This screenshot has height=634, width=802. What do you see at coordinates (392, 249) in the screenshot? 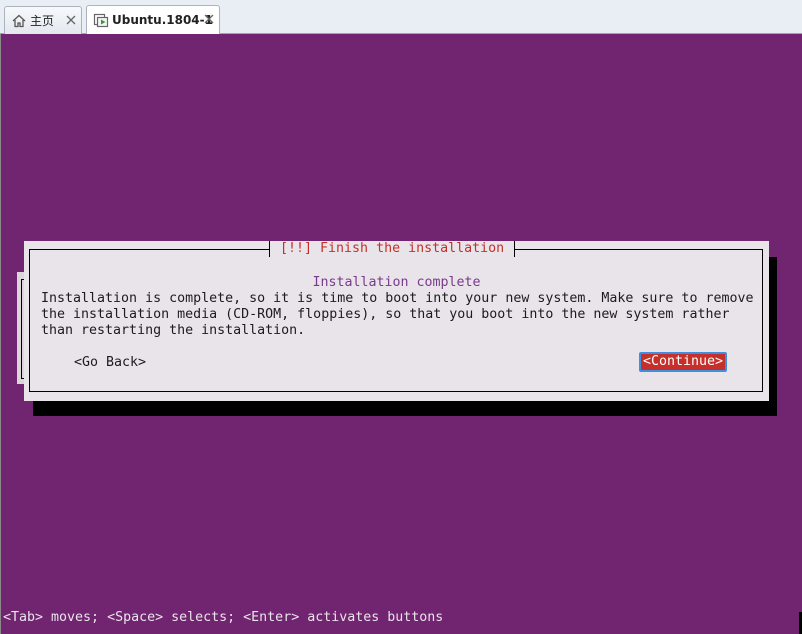
I see `dialog-title: [!!] Finish the installation` at bounding box center [392, 249].